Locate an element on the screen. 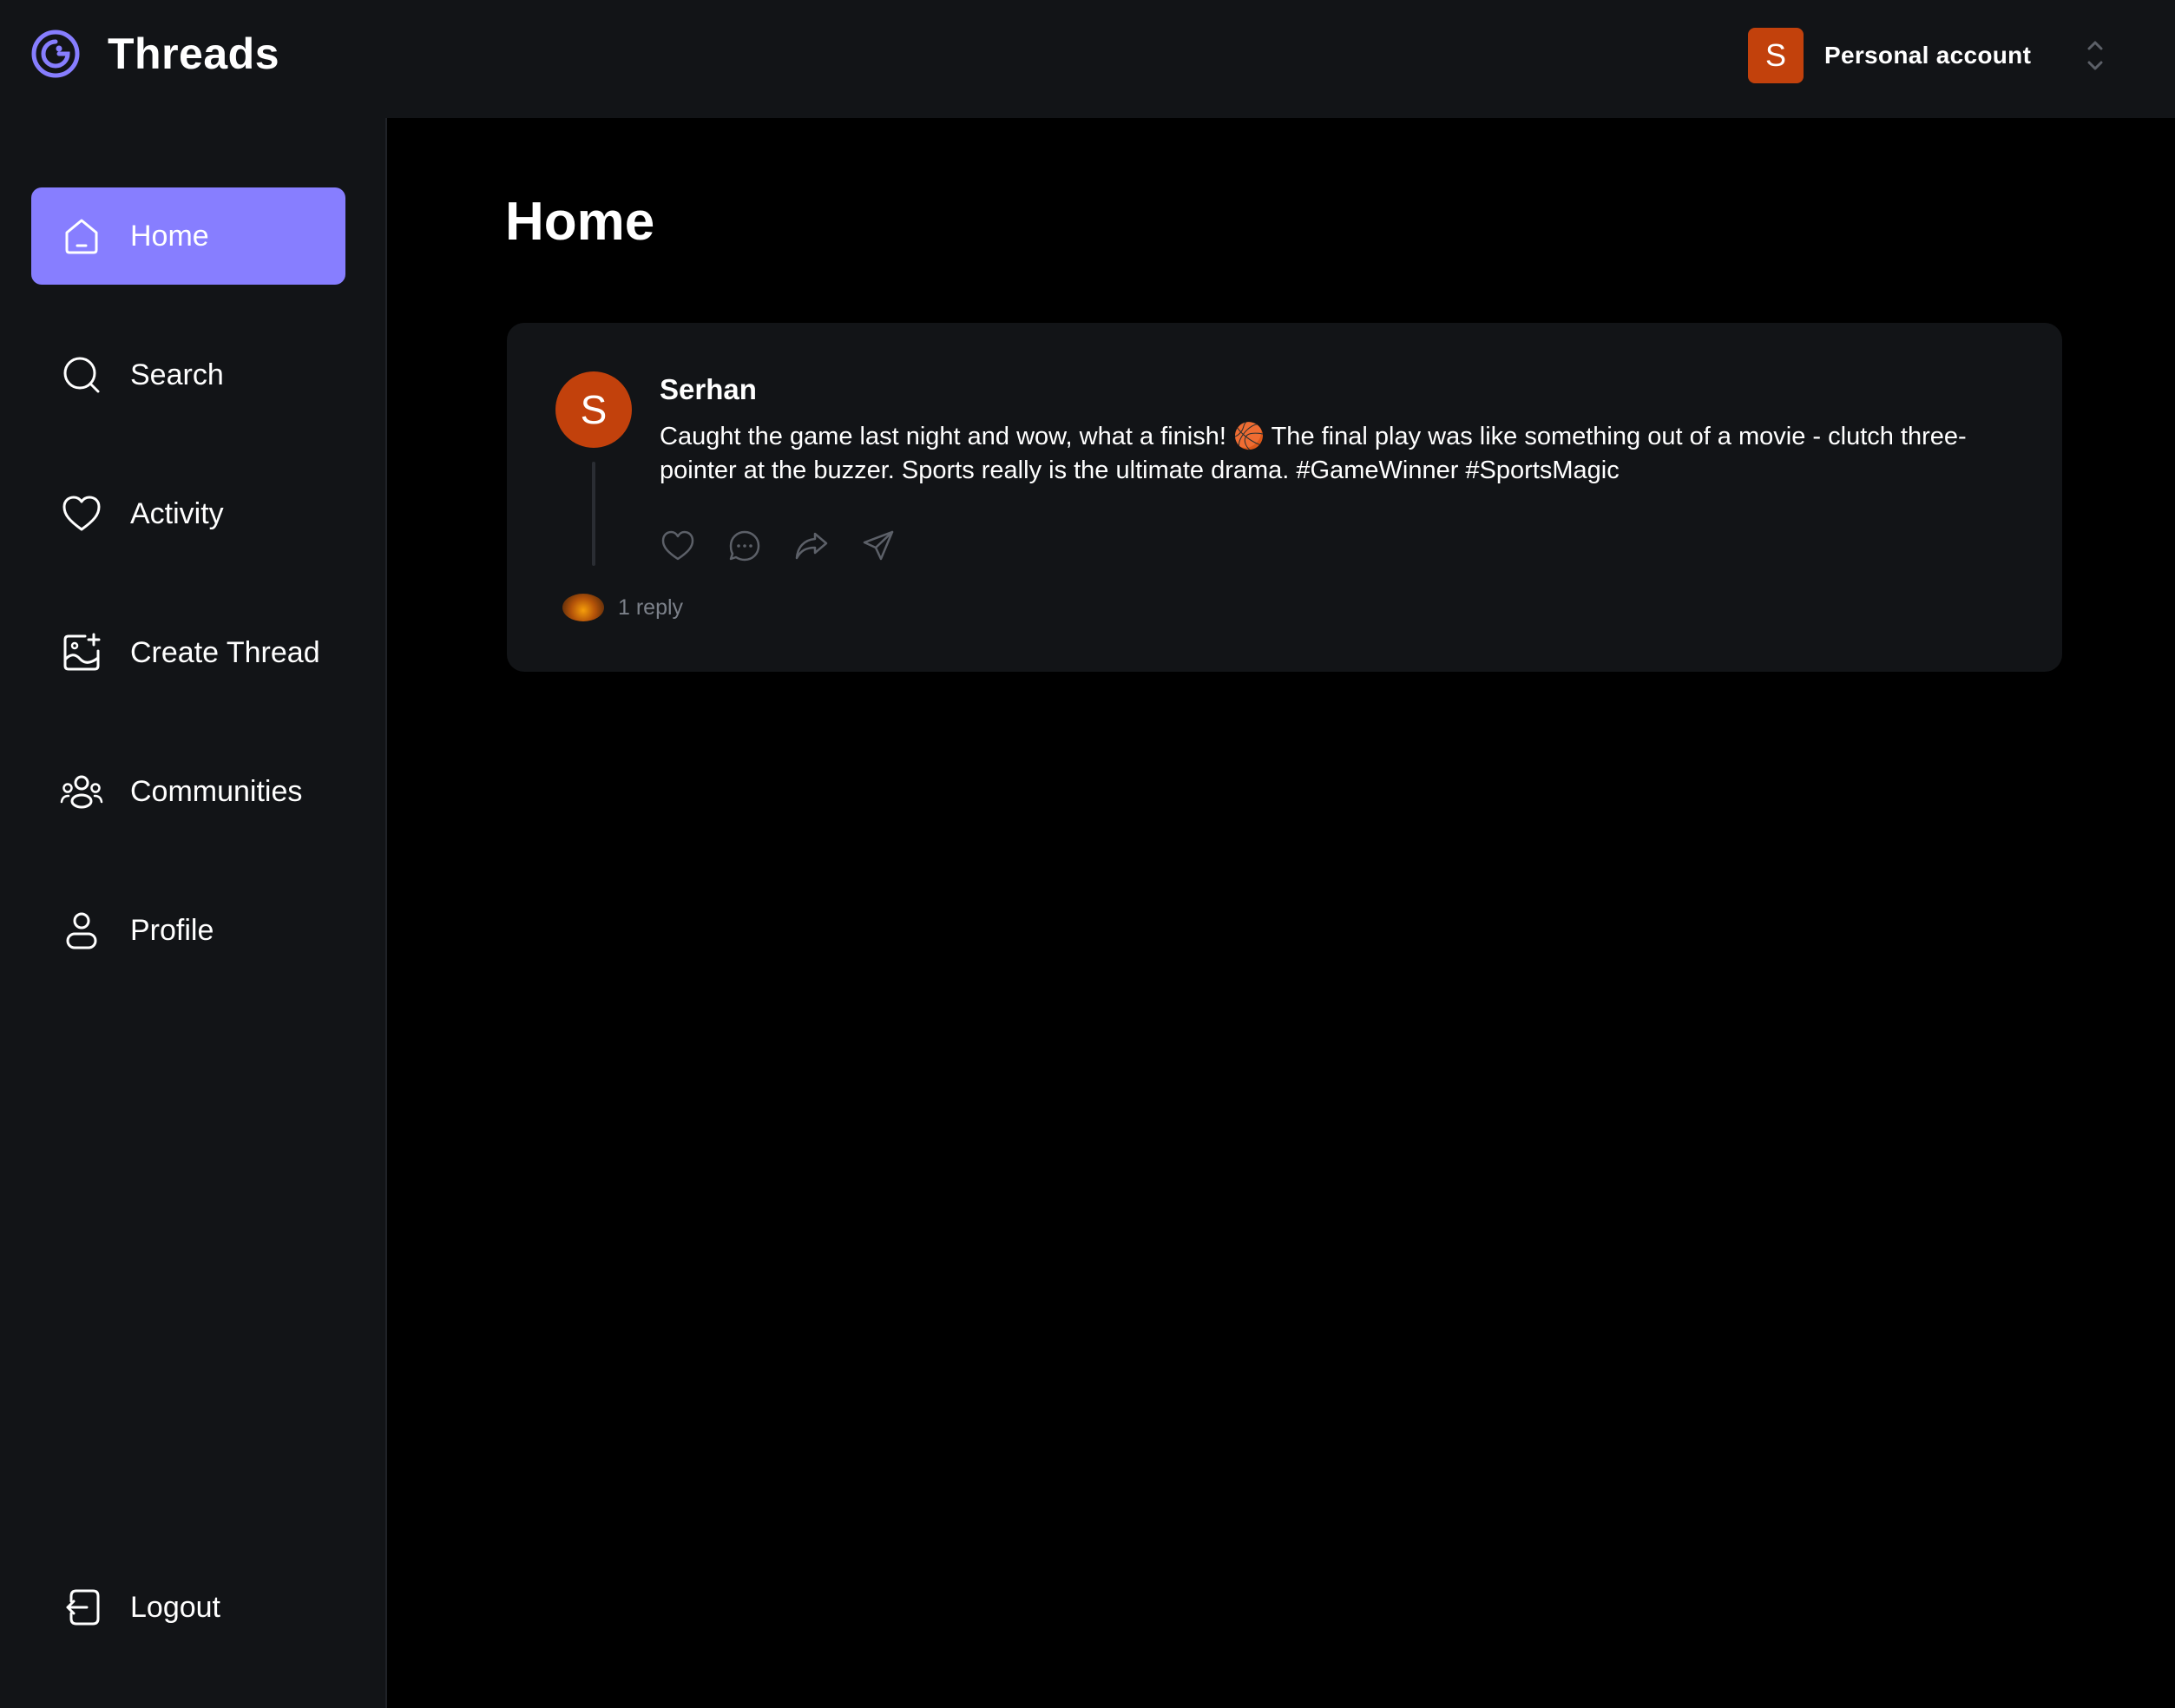 This screenshot has width=2175, height=1708. thread-actions is located at coordinates (794, 546).